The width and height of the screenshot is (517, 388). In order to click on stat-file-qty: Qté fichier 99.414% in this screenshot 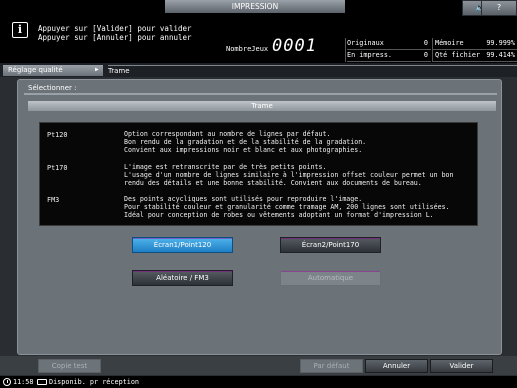, I will do `click(474, 56)`.